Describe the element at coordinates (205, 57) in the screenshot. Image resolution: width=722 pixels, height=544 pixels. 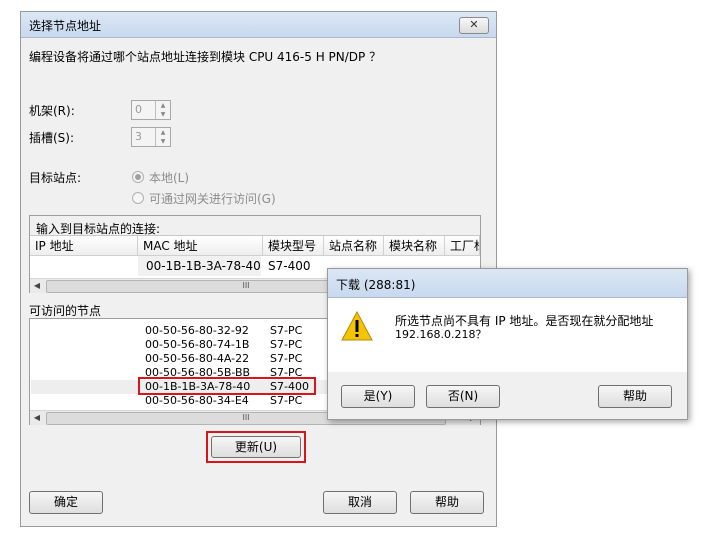
I see `question-text: 编程设备将通过哪个站点地址连接到模块 CPU 416-5 H PN/DP ？` at that location.